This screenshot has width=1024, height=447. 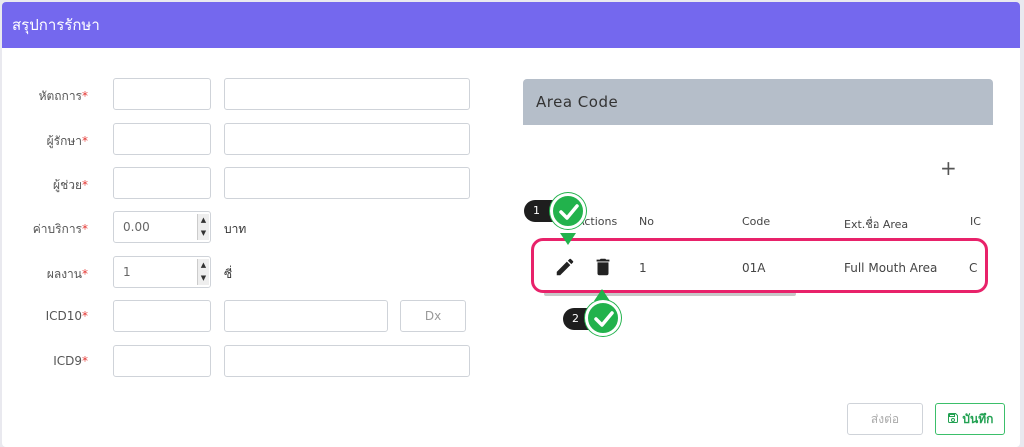 I want to click on icd10-label: ICD10*, so click(x=67, y=316).